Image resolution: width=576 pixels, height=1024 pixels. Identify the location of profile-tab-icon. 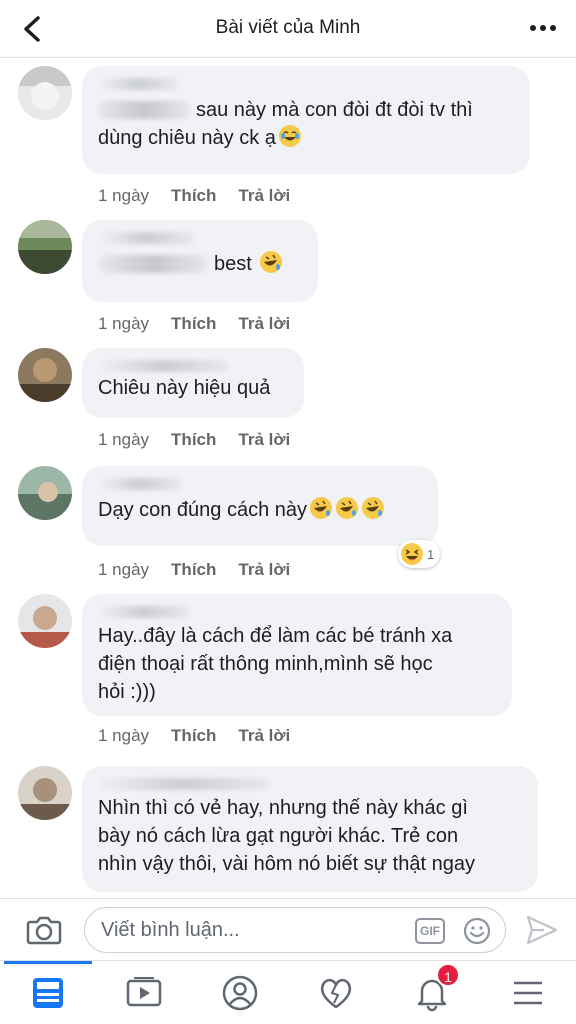
(240, 993).